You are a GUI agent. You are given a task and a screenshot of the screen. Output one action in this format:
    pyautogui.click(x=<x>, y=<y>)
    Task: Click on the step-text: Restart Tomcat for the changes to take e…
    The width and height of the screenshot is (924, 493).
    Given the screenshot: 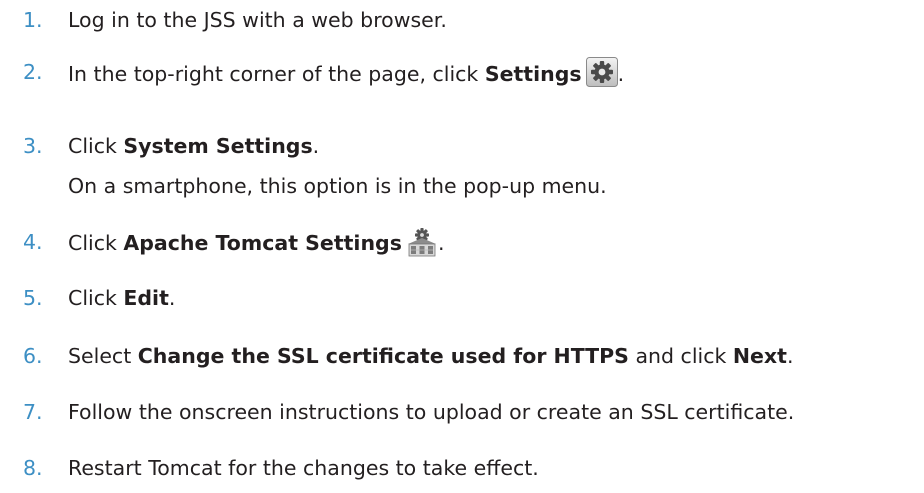 What is the action you would take?
    pyautogui.click(x=303, y=468)
    